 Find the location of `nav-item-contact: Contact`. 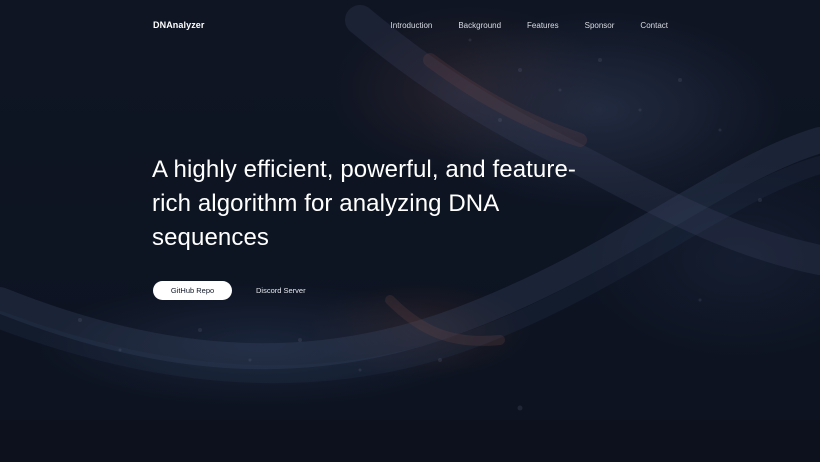

nav-item-contact: Contact is located at coordinates (654, 25).